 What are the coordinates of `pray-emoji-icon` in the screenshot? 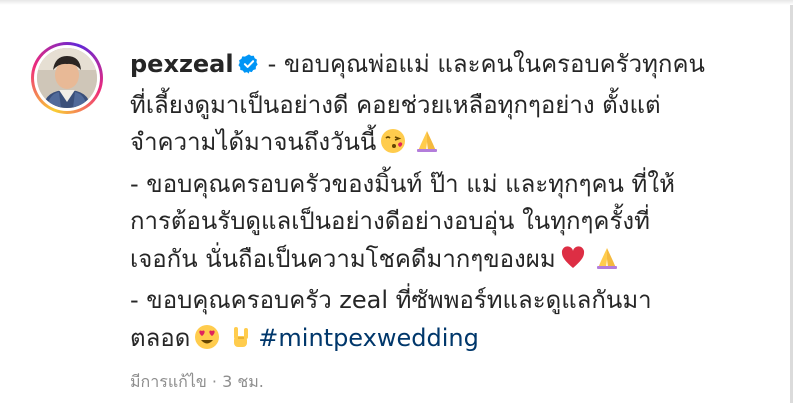 It's located at (427, 147).